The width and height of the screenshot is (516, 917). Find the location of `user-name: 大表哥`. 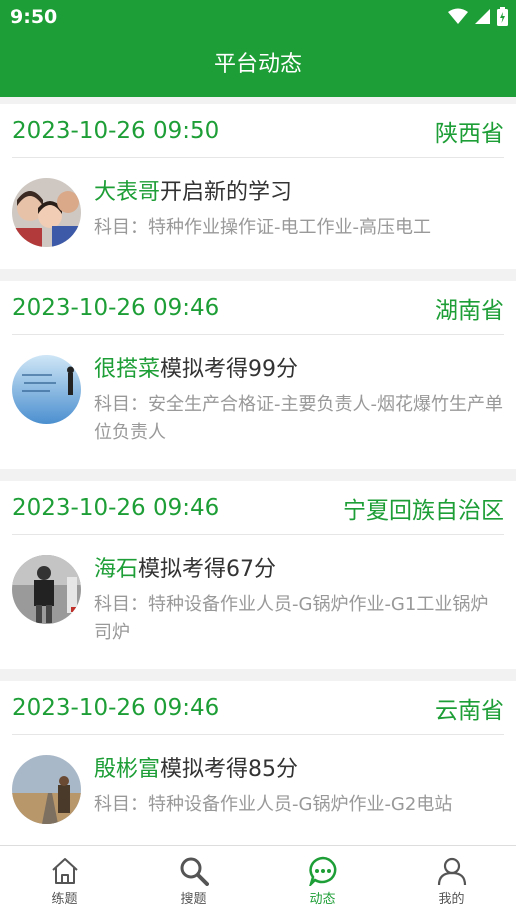

user-name: 大表哥 is located at coordinates (127, 192).